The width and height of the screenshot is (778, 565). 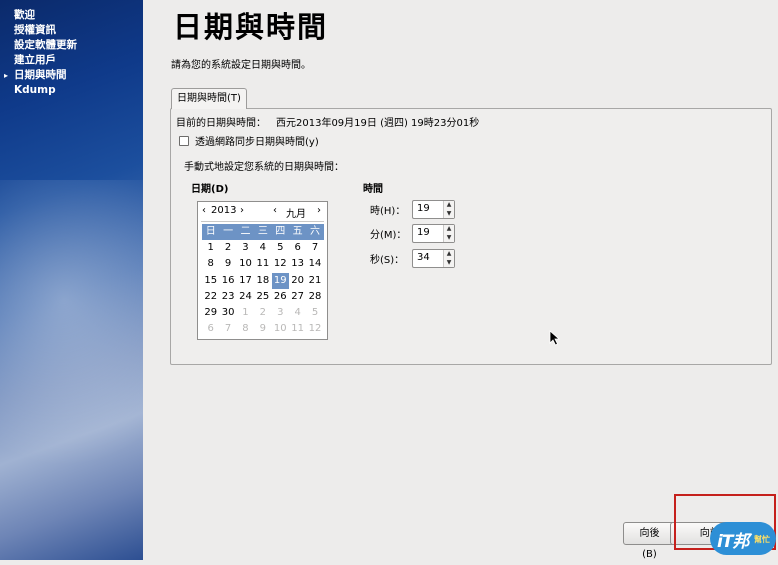 What do you see at coordinates (210, 248) in the screenshot?
I see `calendar-day: 1` at bounding box center [210, 248].